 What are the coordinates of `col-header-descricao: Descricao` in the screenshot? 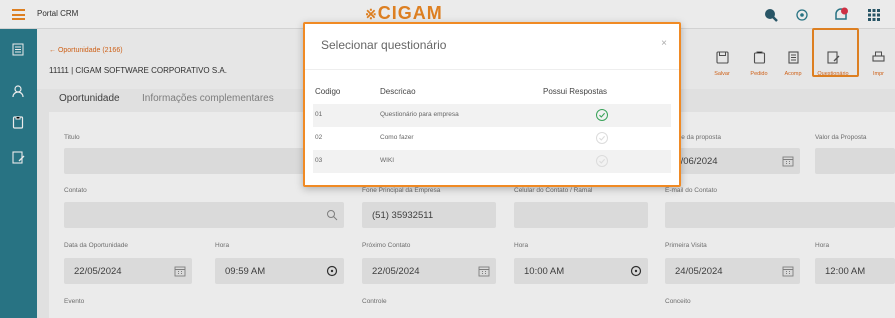 It's located at (398, 91).